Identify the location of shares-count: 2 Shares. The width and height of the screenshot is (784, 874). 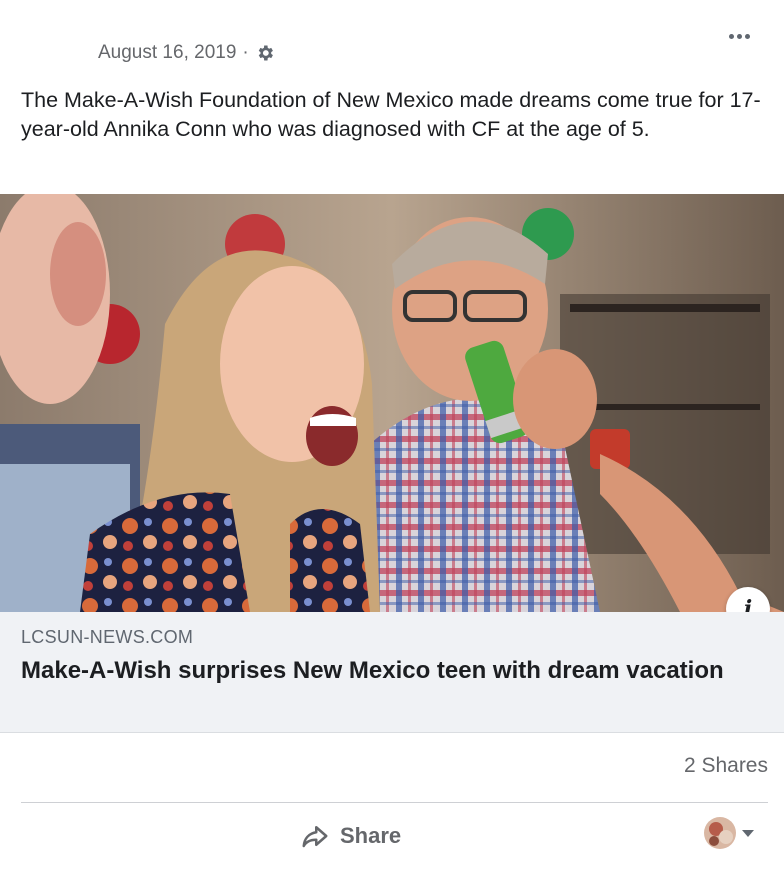
(726, 766).